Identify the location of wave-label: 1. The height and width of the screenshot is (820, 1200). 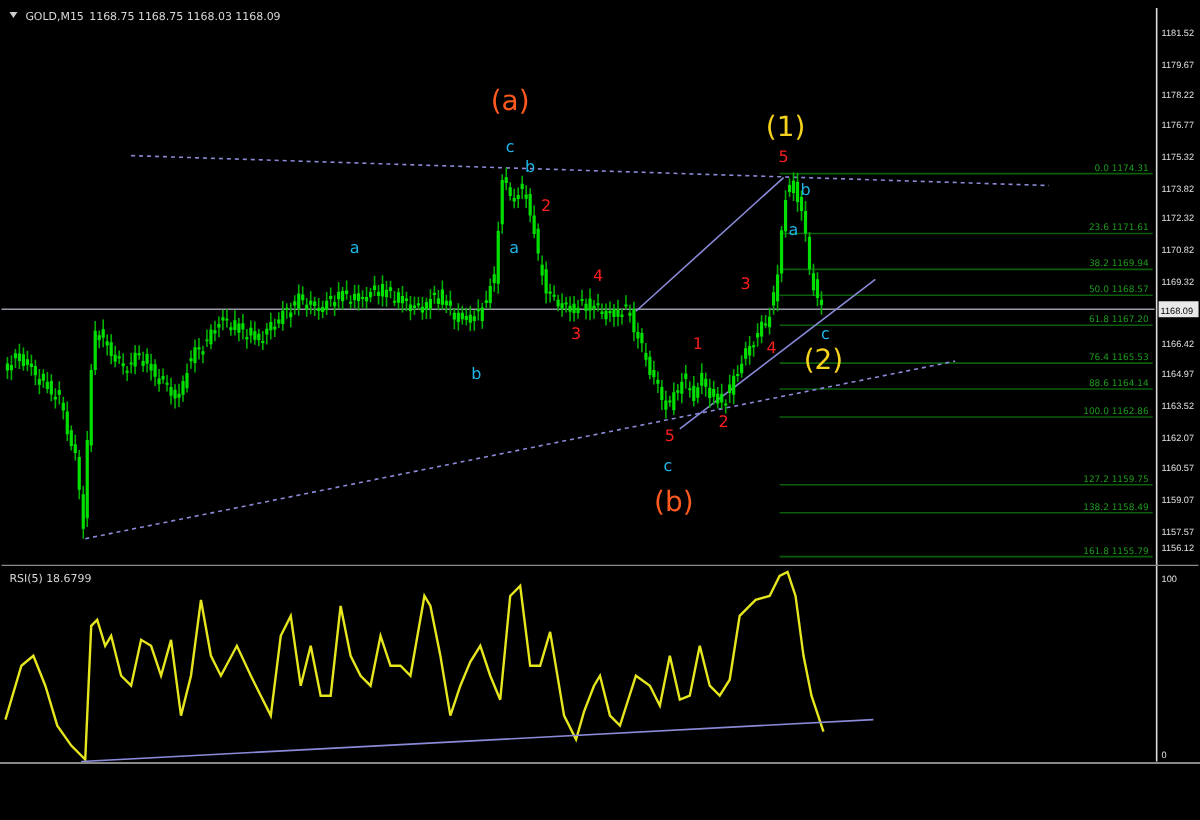
(697, 344).